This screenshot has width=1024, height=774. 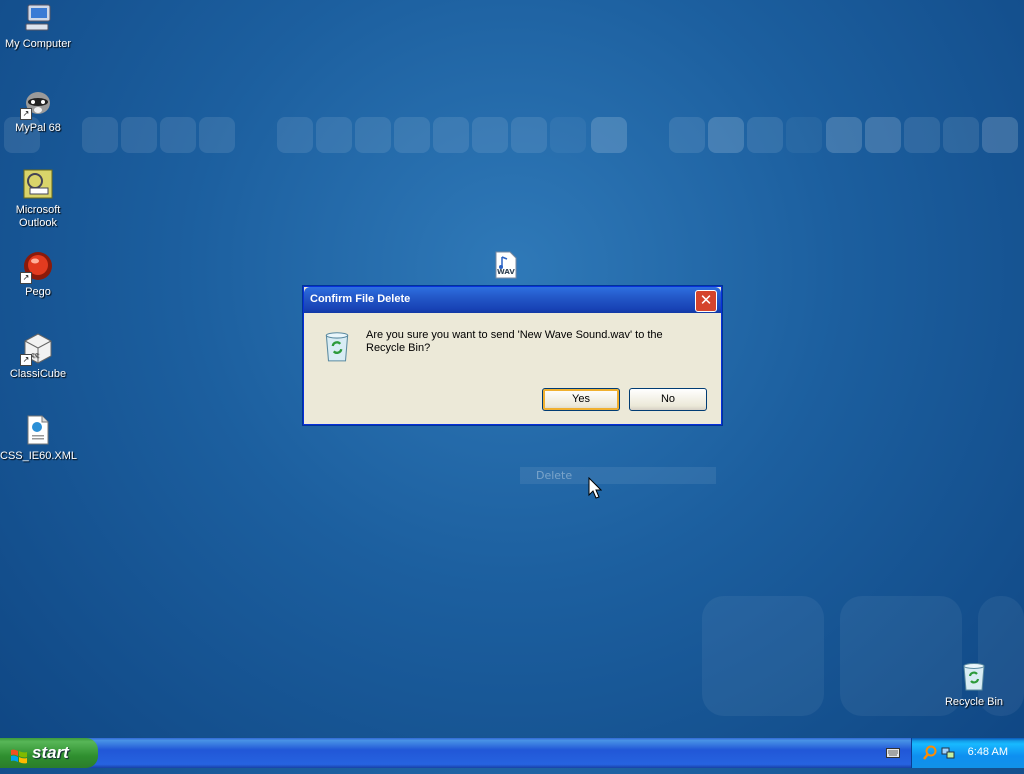 What do you see at coordinates (38, 292) in the screenshot?
I see `icon-label: Pego` at bounding box center [38, 292].